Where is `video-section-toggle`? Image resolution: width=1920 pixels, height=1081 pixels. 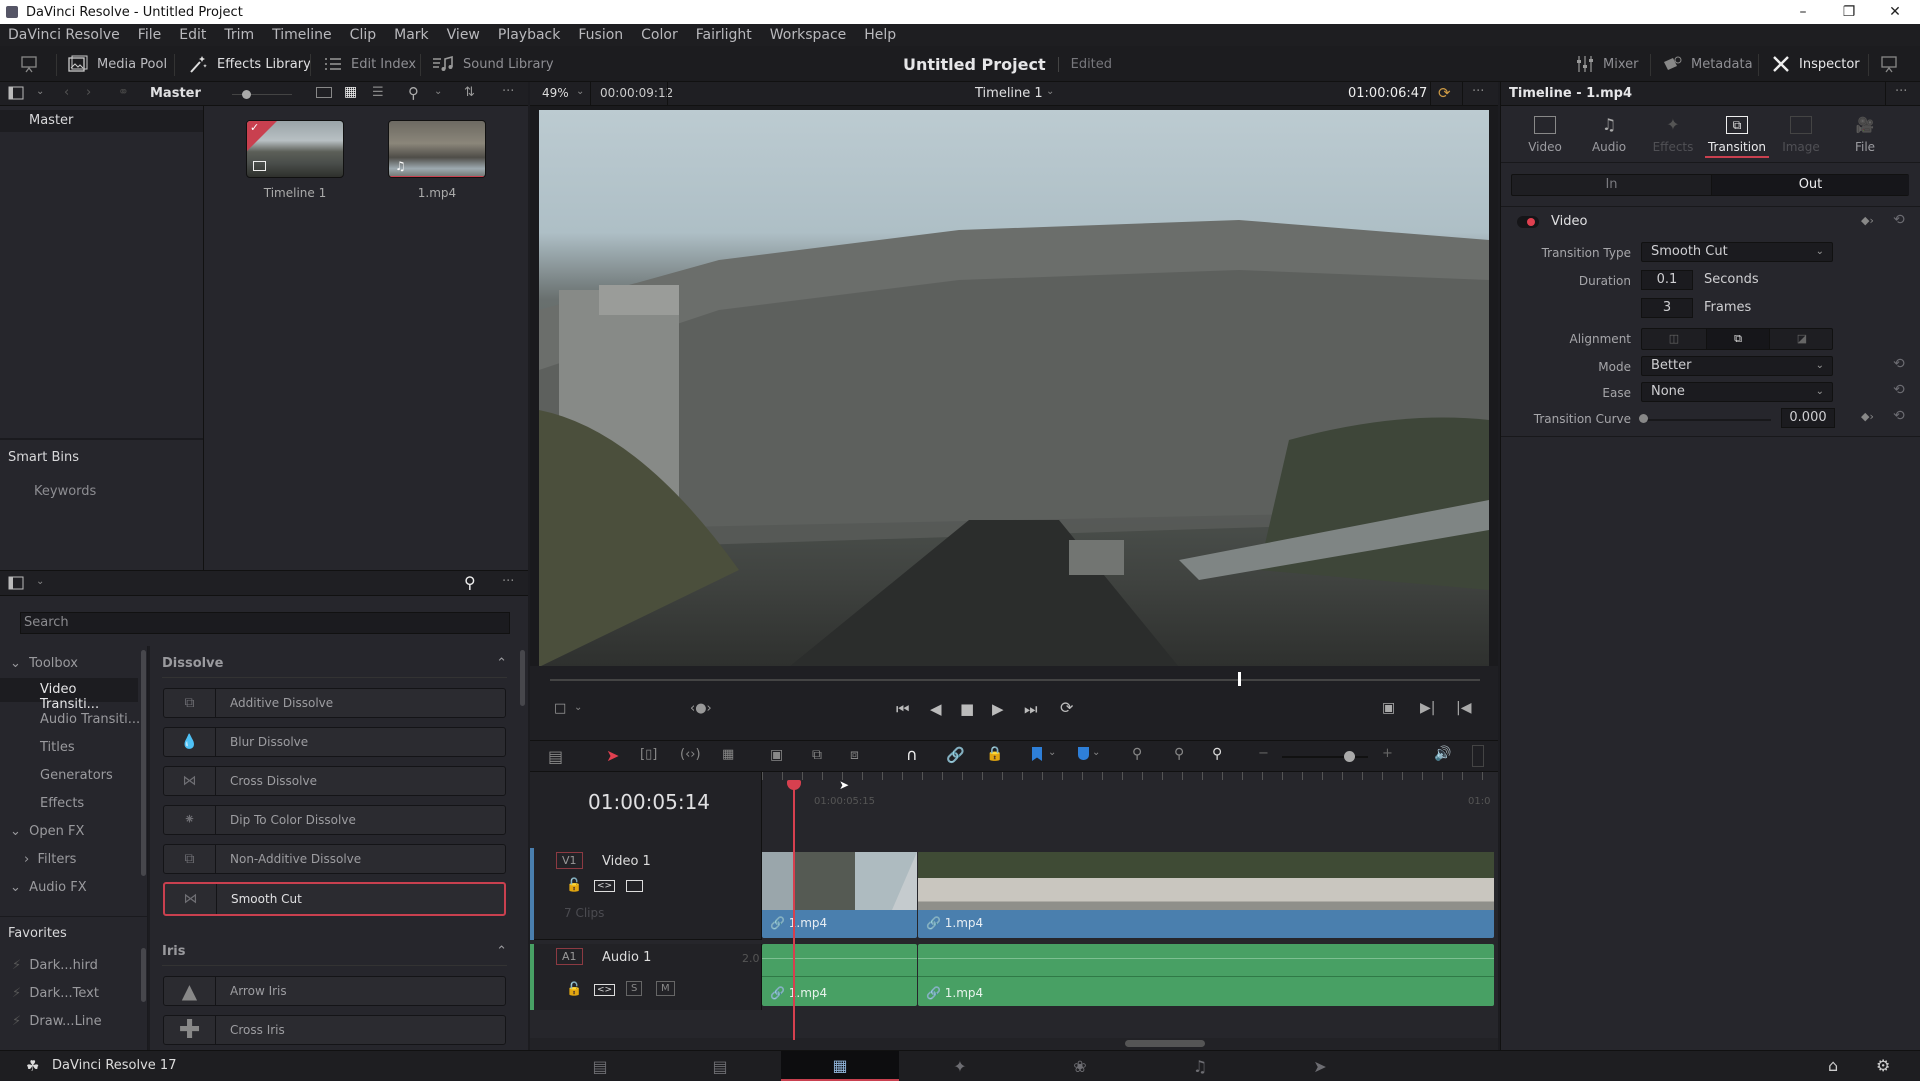 video-section-toggle is located at coordinates (1528, 222).